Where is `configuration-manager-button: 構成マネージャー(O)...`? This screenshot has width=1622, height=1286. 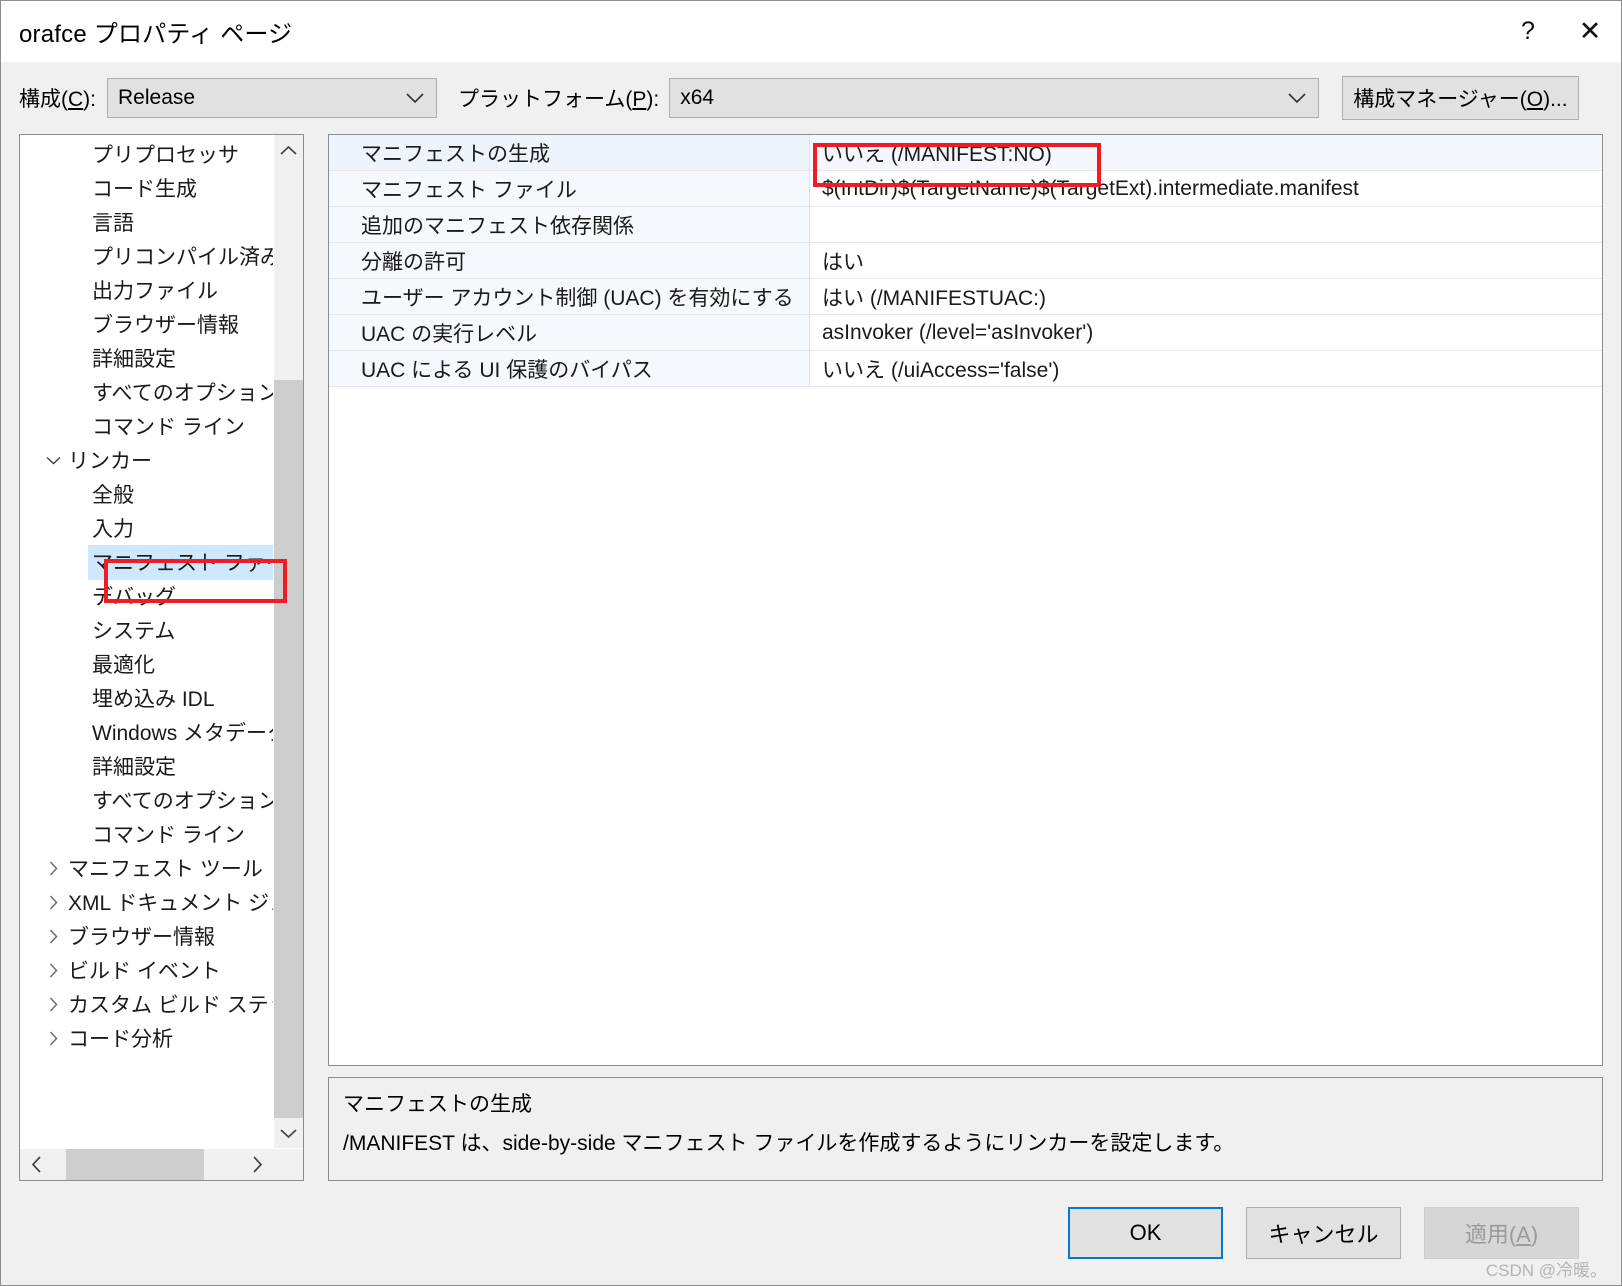 configuration-manager-button: 構成マネージャー(O)... is located at coordinates (1460, 98).